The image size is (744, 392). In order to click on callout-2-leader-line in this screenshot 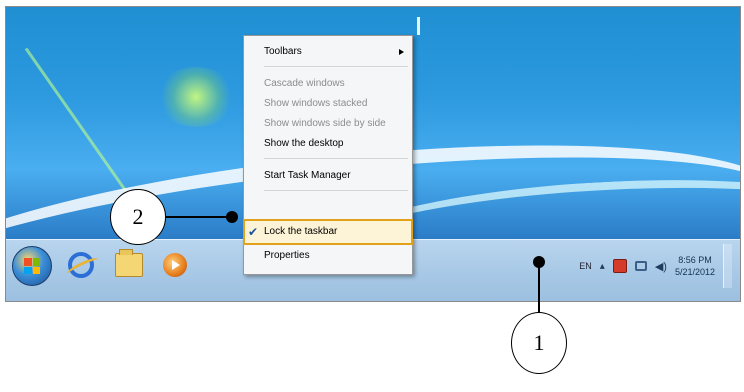, I will do `click(199, 217)`.